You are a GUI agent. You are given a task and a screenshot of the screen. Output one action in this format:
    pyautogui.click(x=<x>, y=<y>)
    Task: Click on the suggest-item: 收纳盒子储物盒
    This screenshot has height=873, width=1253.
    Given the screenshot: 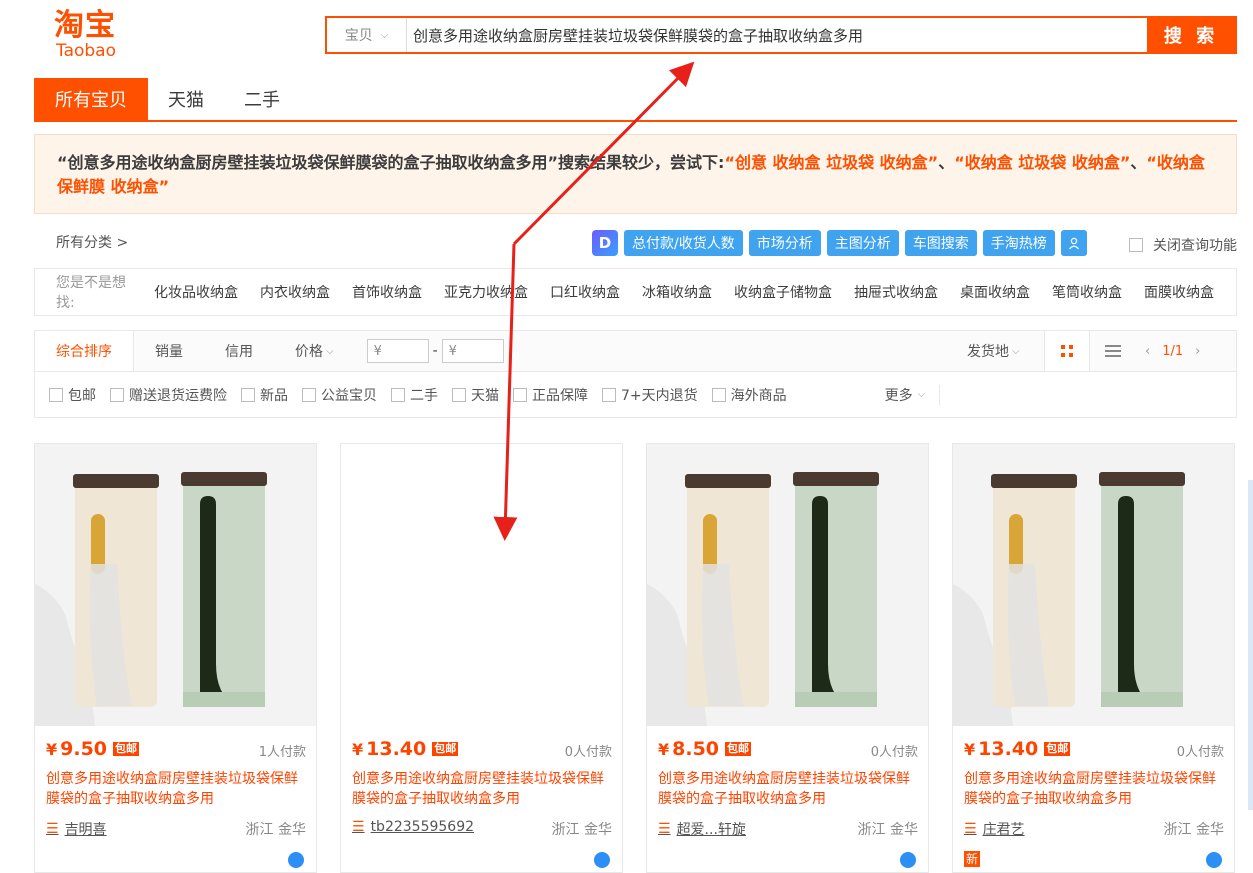 What is the action you would take?
    pyautogui.click(x=783, y=292)
    